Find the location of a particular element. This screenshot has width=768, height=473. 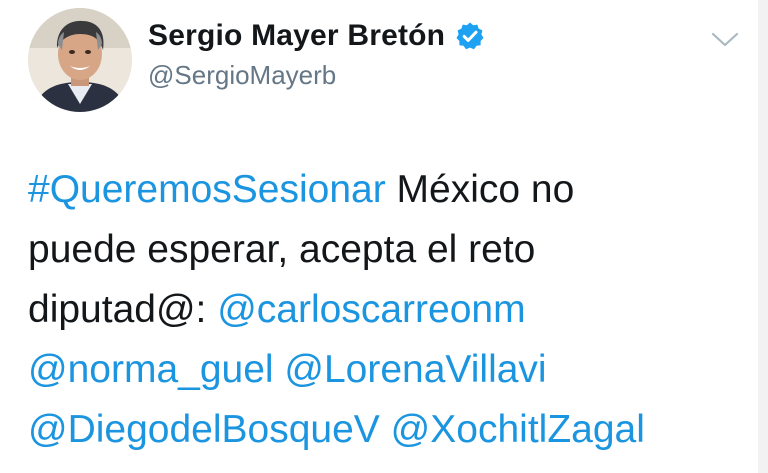

mention-link: @LorenaVillavi is located at coordinates (415, 369).